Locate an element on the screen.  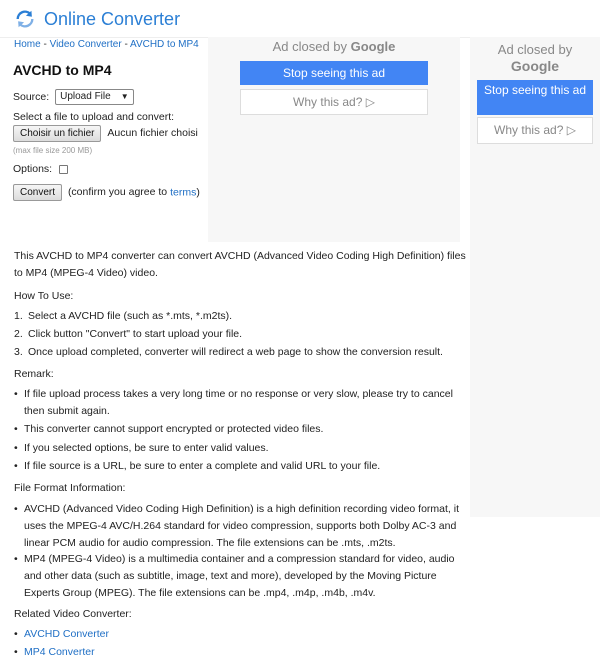
related-item: • AVCHD Converter is located at coordinates (244, 634).